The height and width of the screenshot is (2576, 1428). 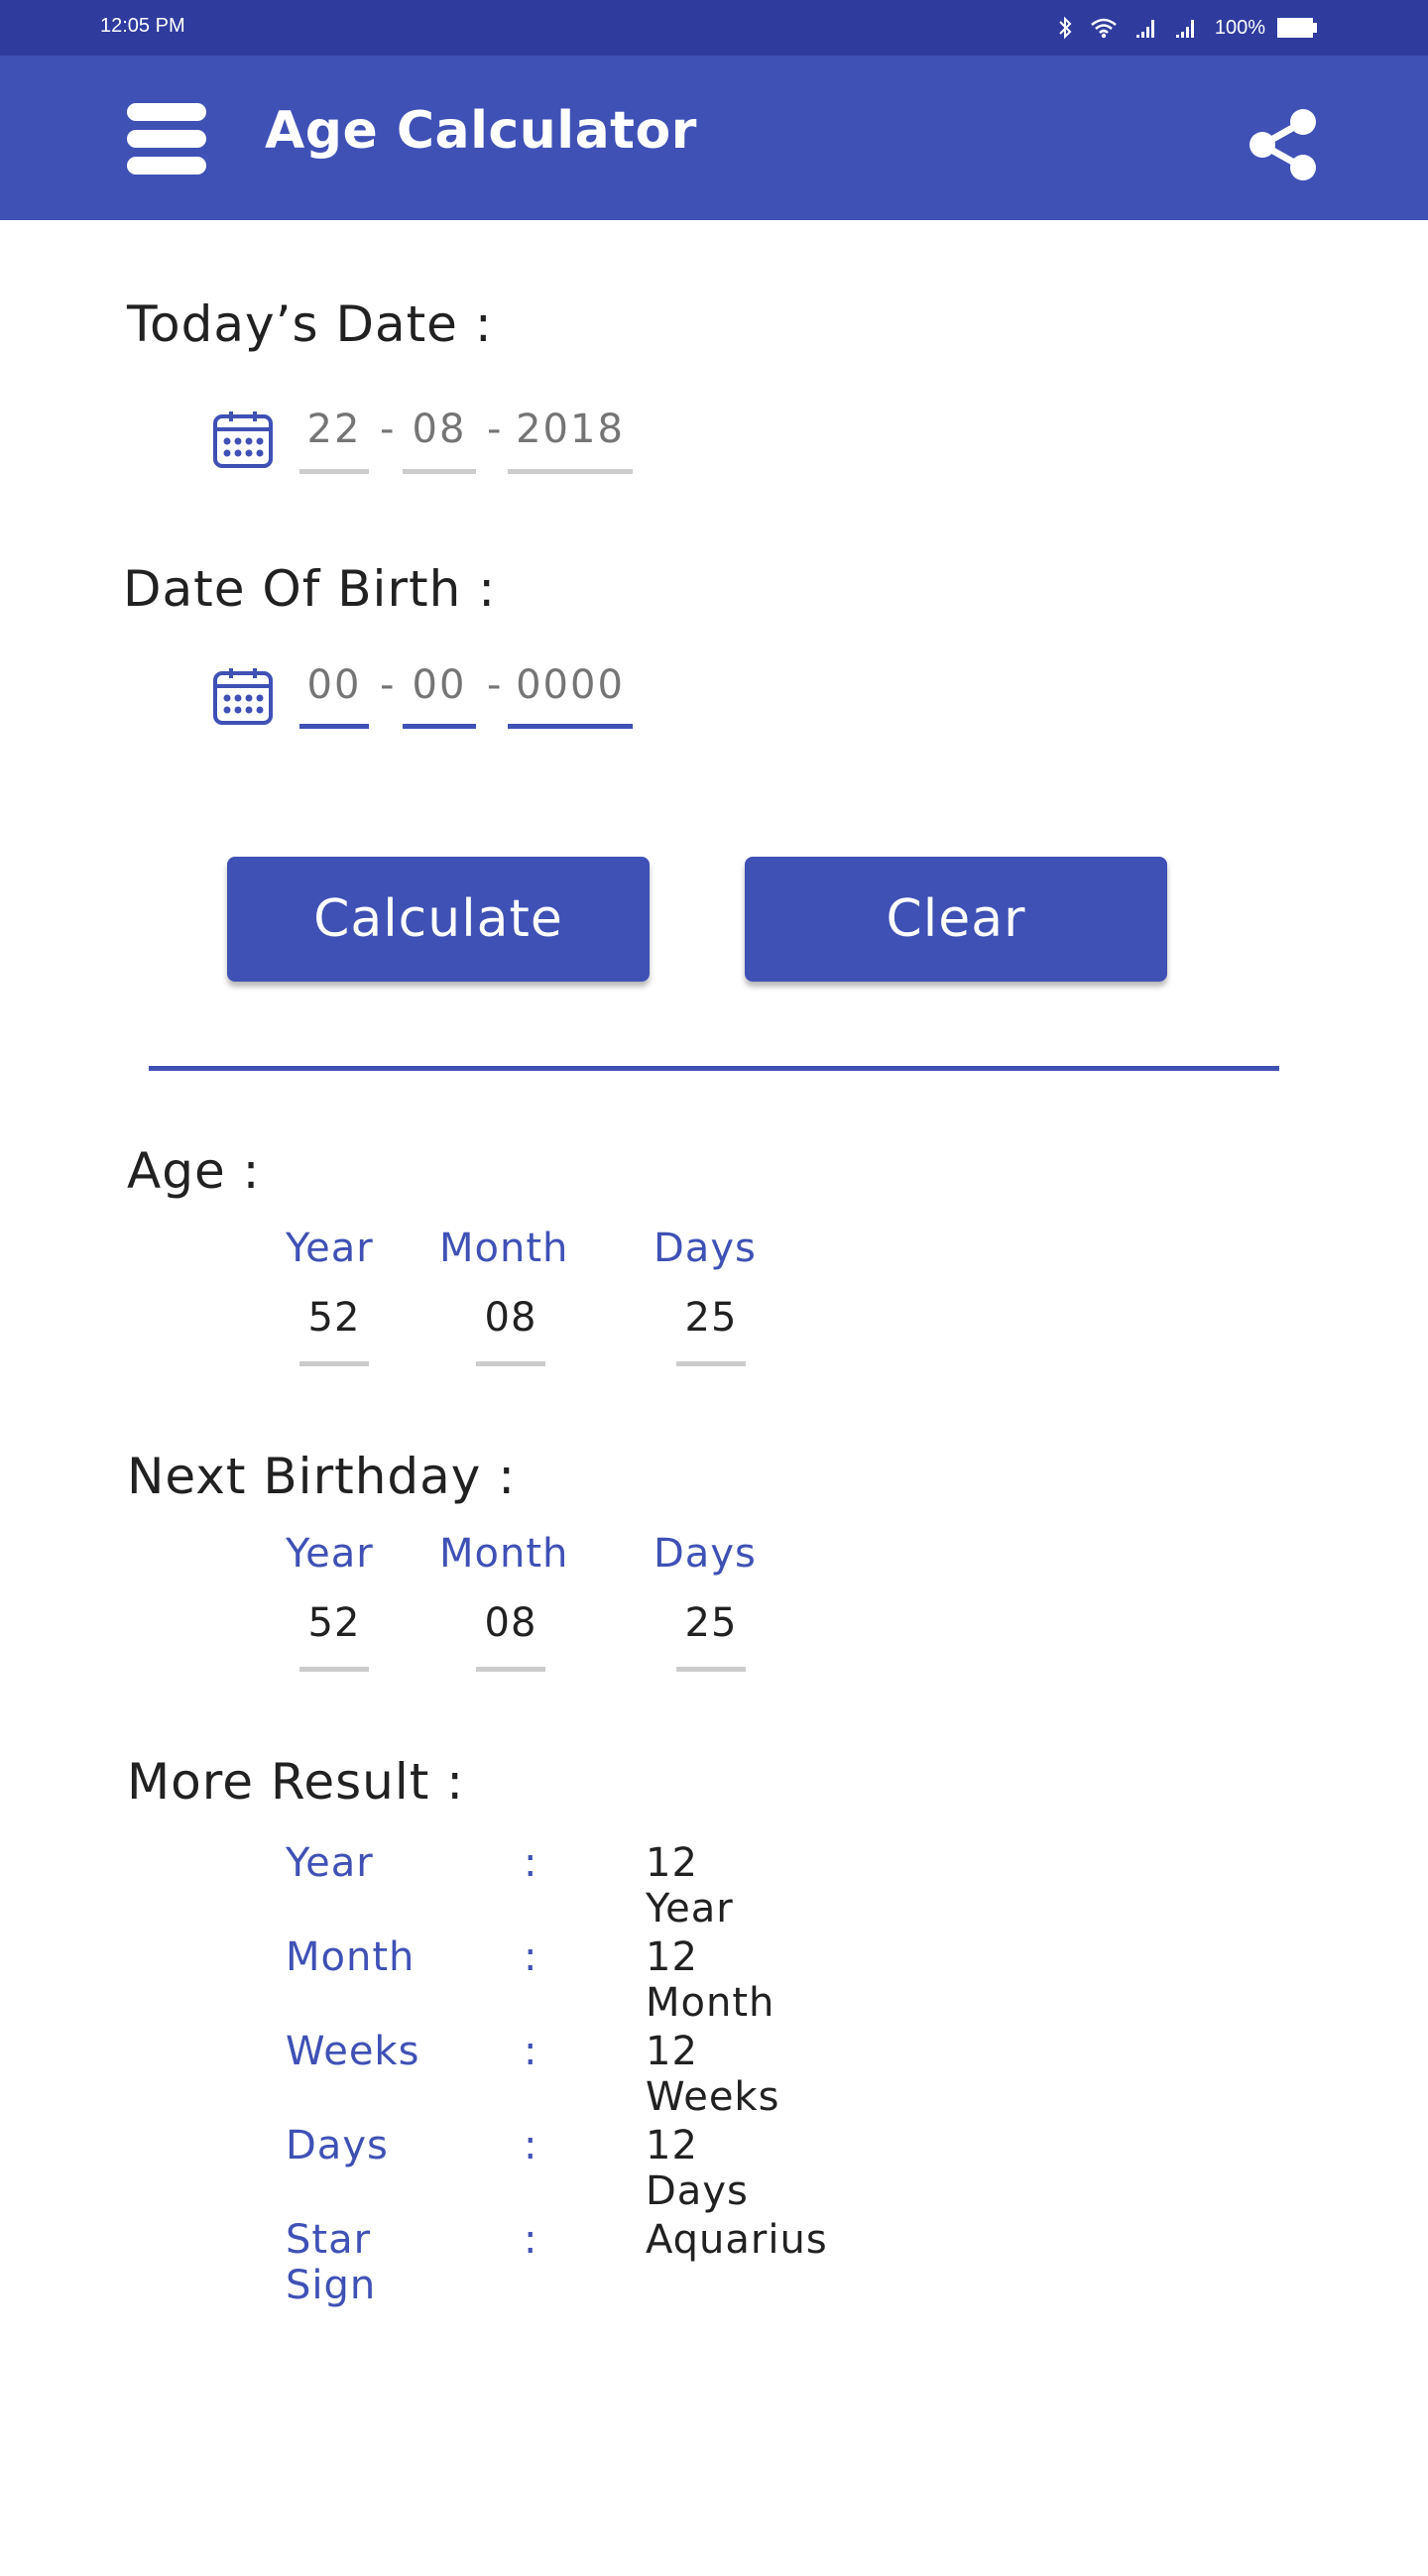 I want to click on next-birthday-month-underline, so click(x=510, y=1670).